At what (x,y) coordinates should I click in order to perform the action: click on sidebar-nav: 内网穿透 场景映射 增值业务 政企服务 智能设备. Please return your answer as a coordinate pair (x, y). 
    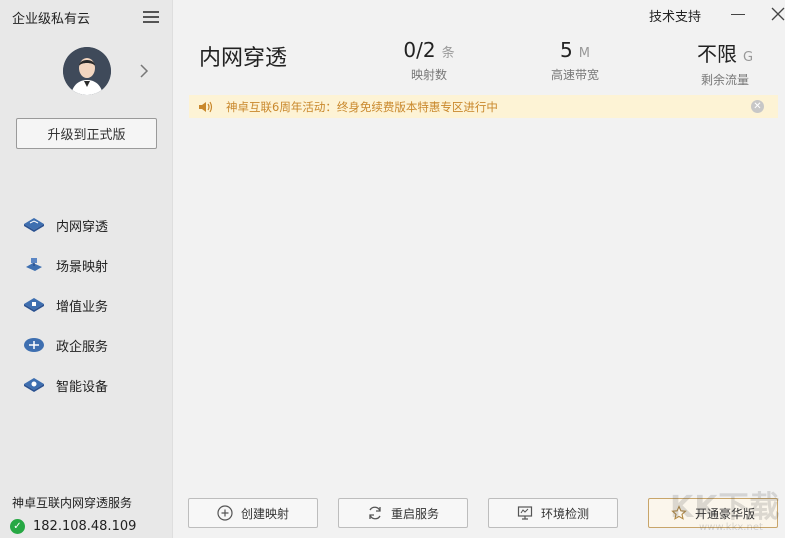
    Looking at the image, I should click on (86, 305).